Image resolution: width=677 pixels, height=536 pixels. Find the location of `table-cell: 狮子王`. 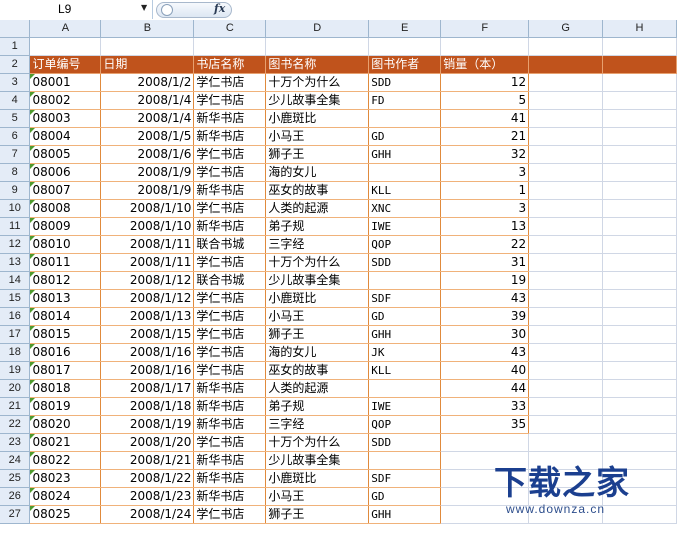

table-cell: 狮子王 is located at coordinates (317, 334).